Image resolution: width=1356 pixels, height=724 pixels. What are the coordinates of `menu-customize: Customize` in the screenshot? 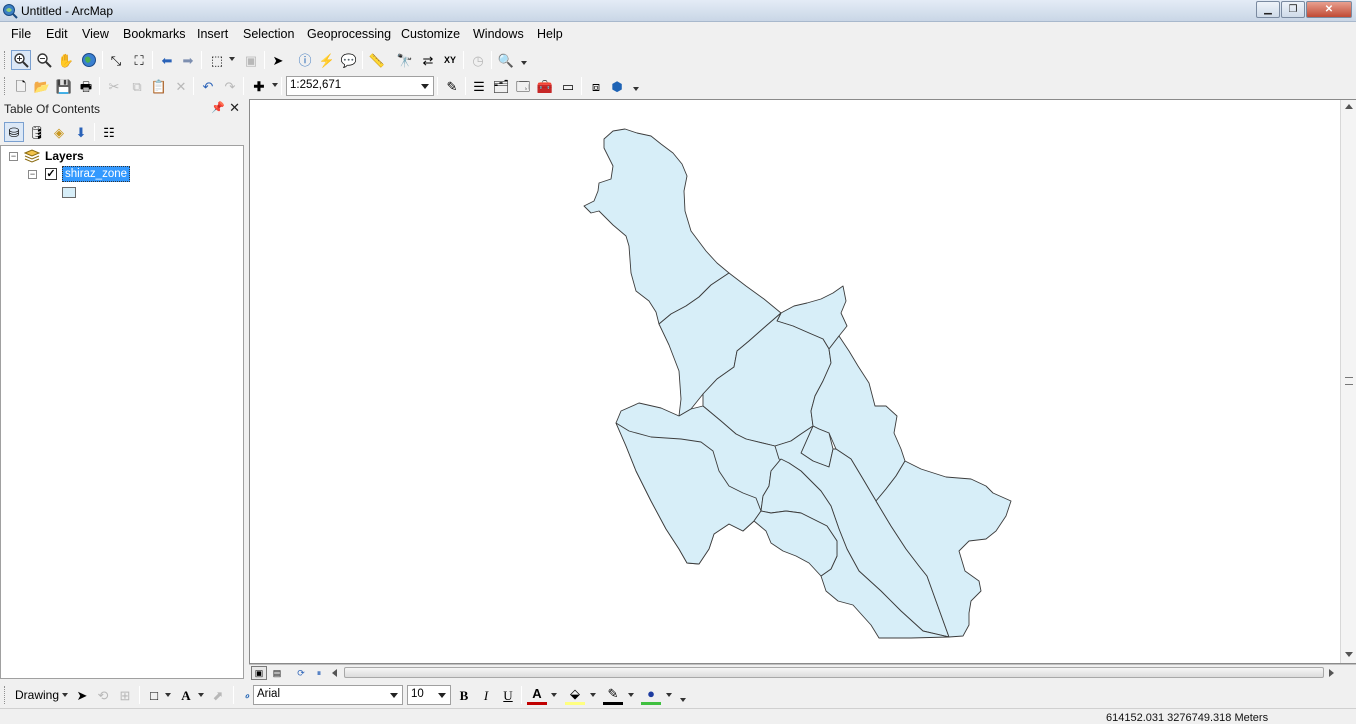 It's located at (430, 34).